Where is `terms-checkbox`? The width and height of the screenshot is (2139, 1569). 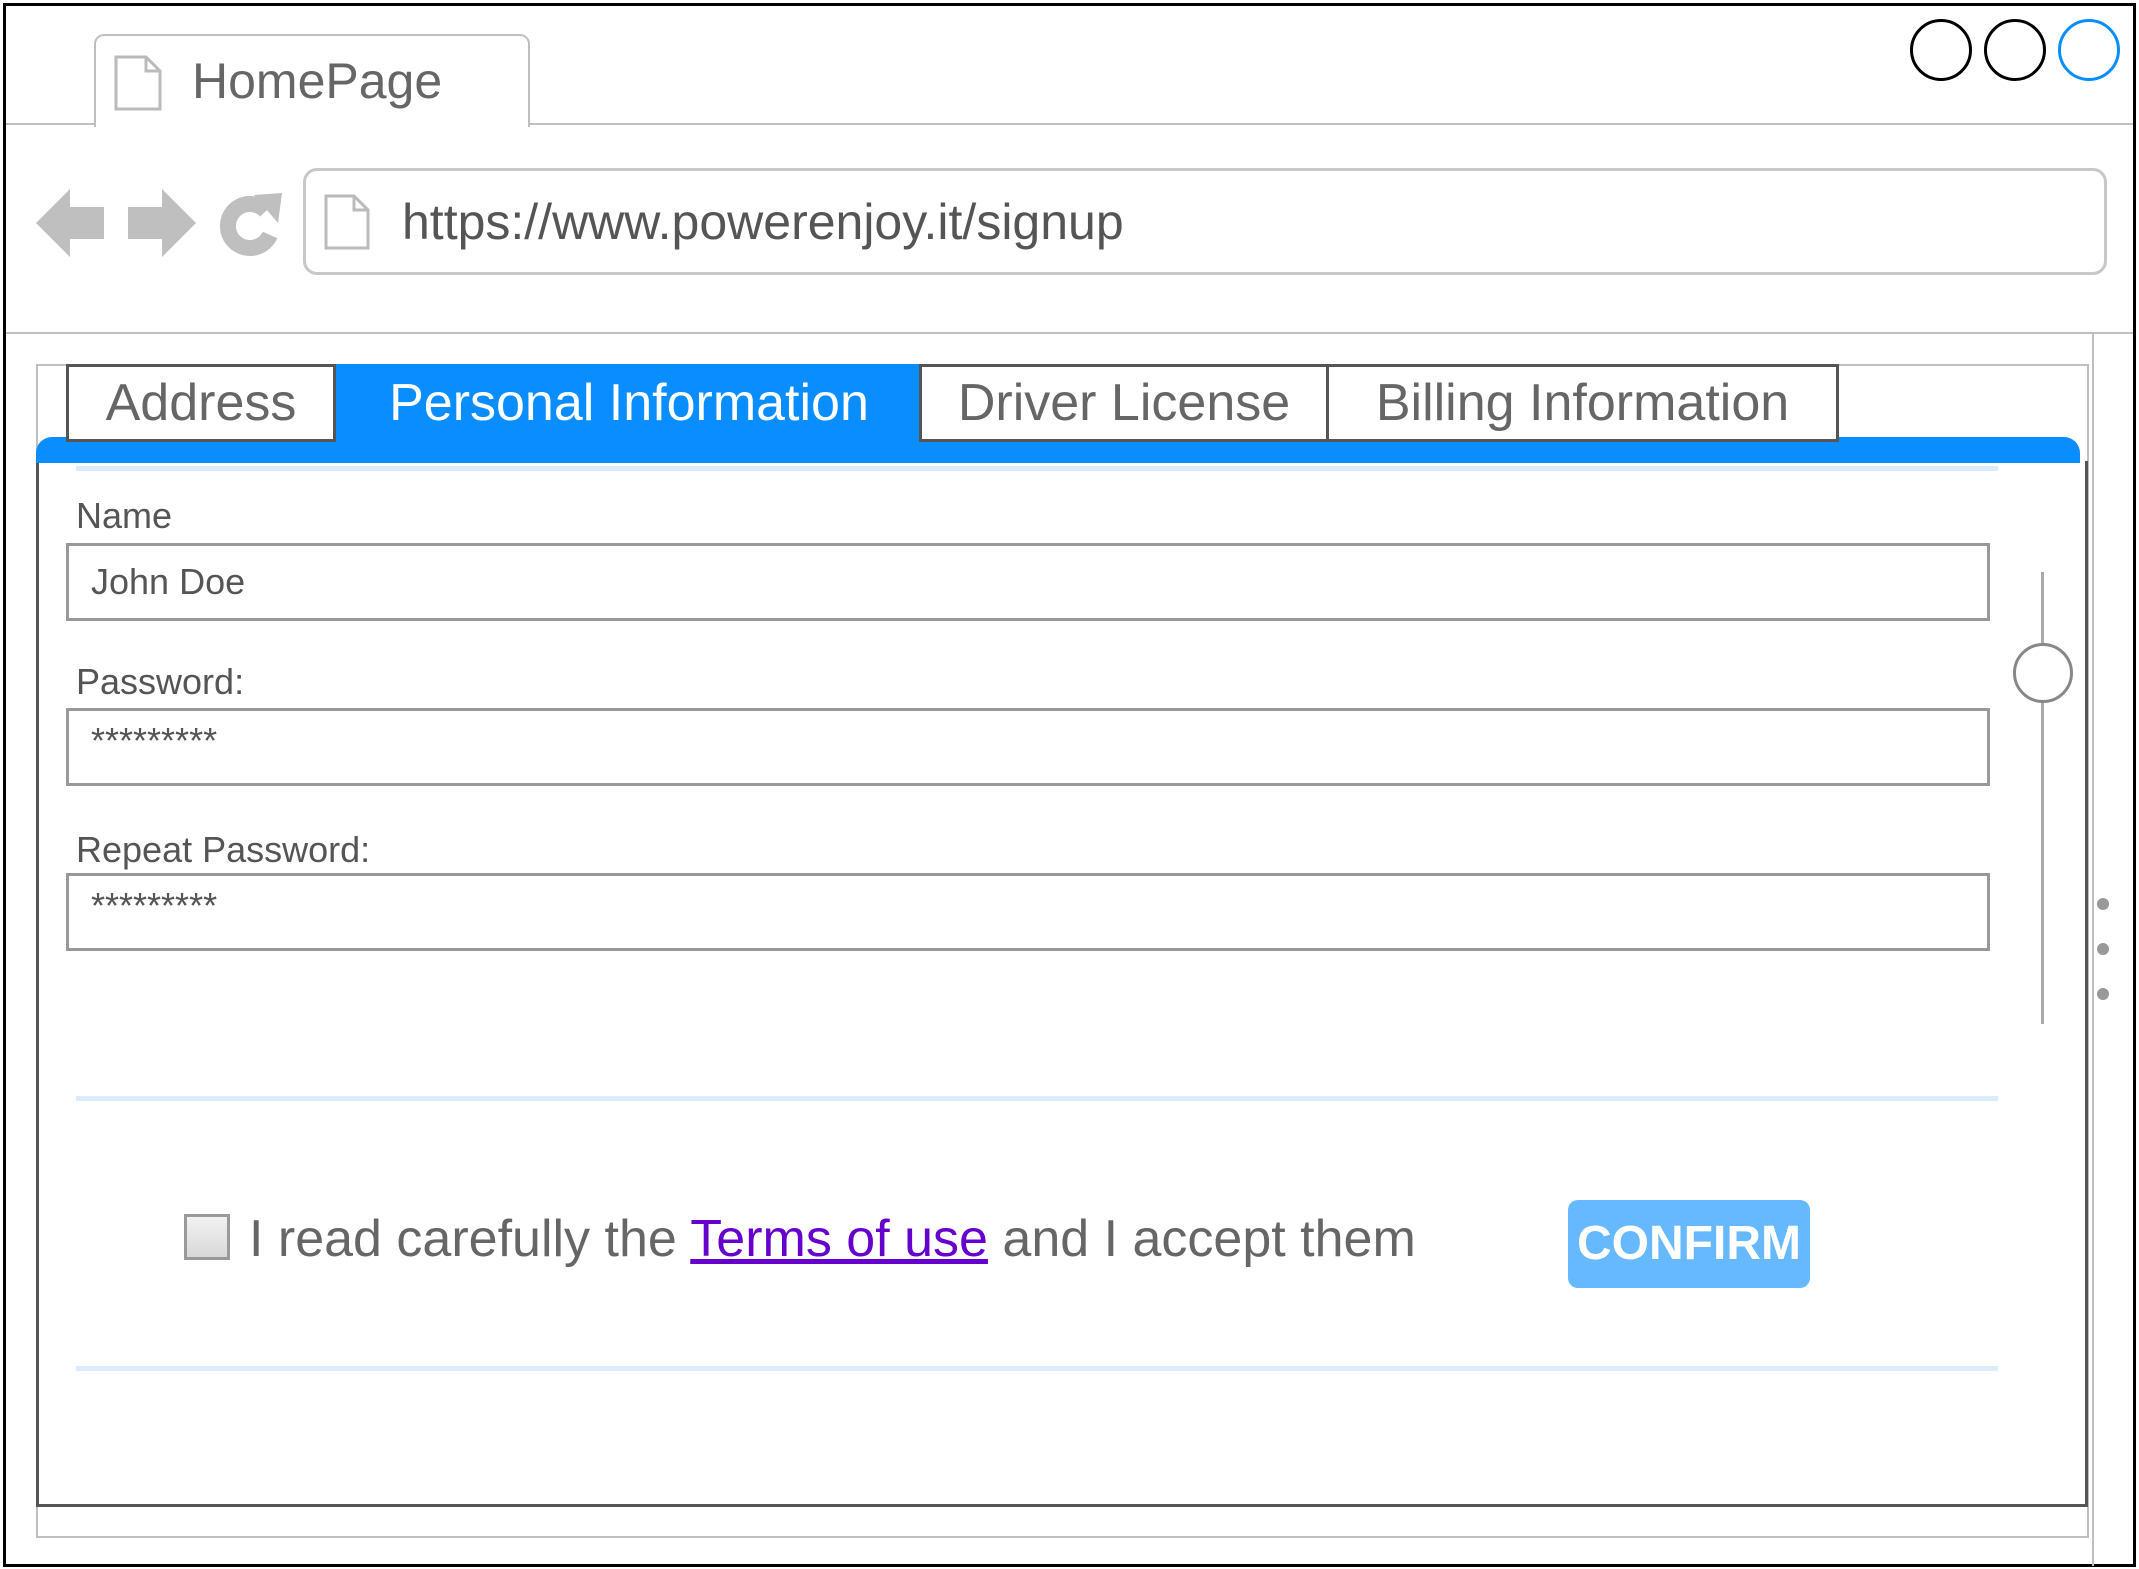
terms-checkbox is located at coordinates (207, 1237).